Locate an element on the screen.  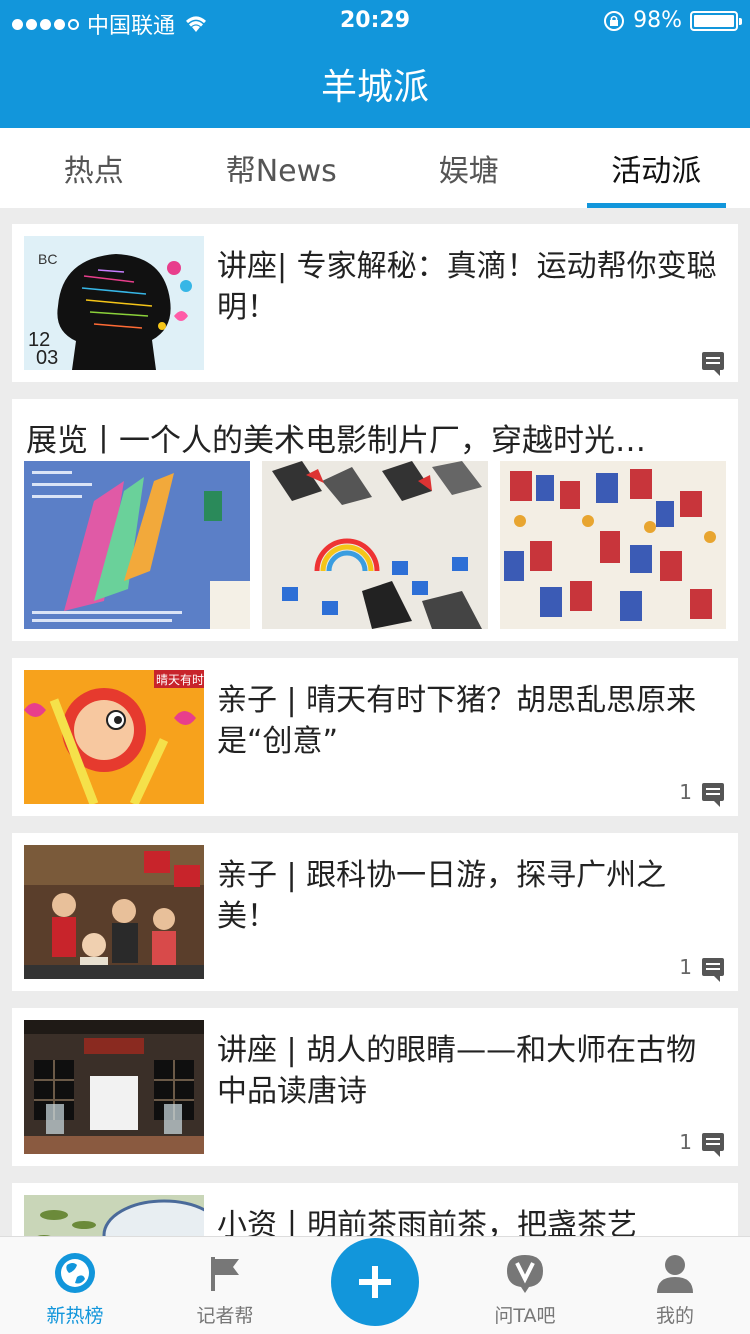
article-gallery is located at coordinates (375, 545).